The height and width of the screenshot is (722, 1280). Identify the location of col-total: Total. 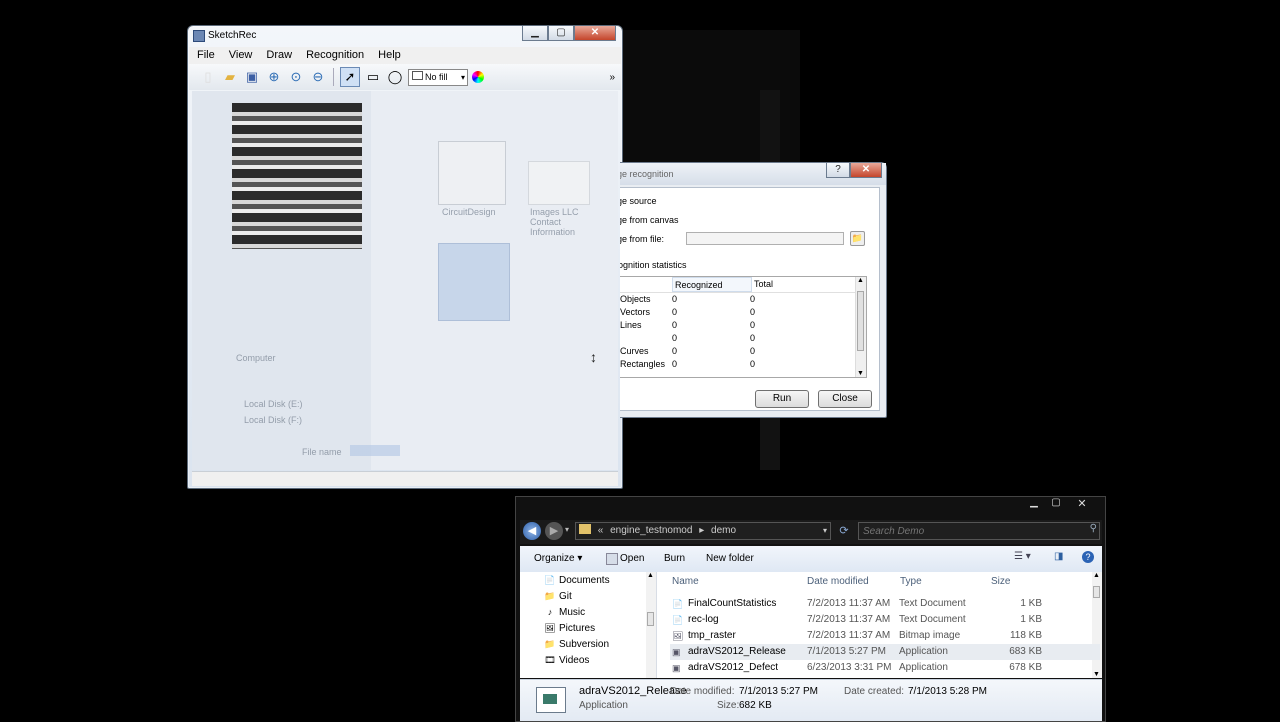
(783, 284).